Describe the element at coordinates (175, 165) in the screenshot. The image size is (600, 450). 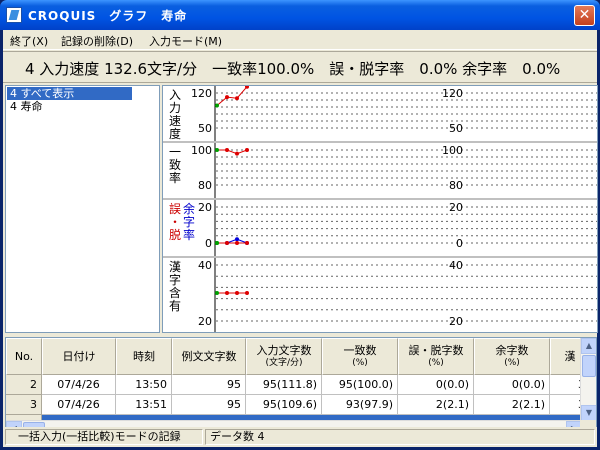
I see `axis-label-char: 致` at that location.